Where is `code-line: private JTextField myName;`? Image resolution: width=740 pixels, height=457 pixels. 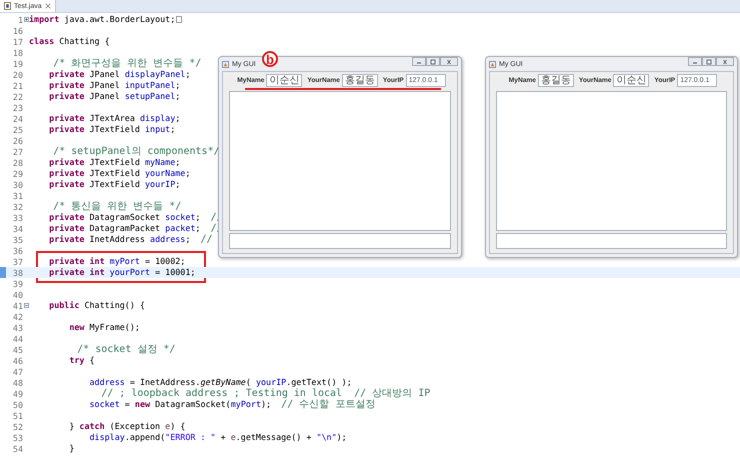 code-line: private JTextField myName; is located at coordinates (114, 162).